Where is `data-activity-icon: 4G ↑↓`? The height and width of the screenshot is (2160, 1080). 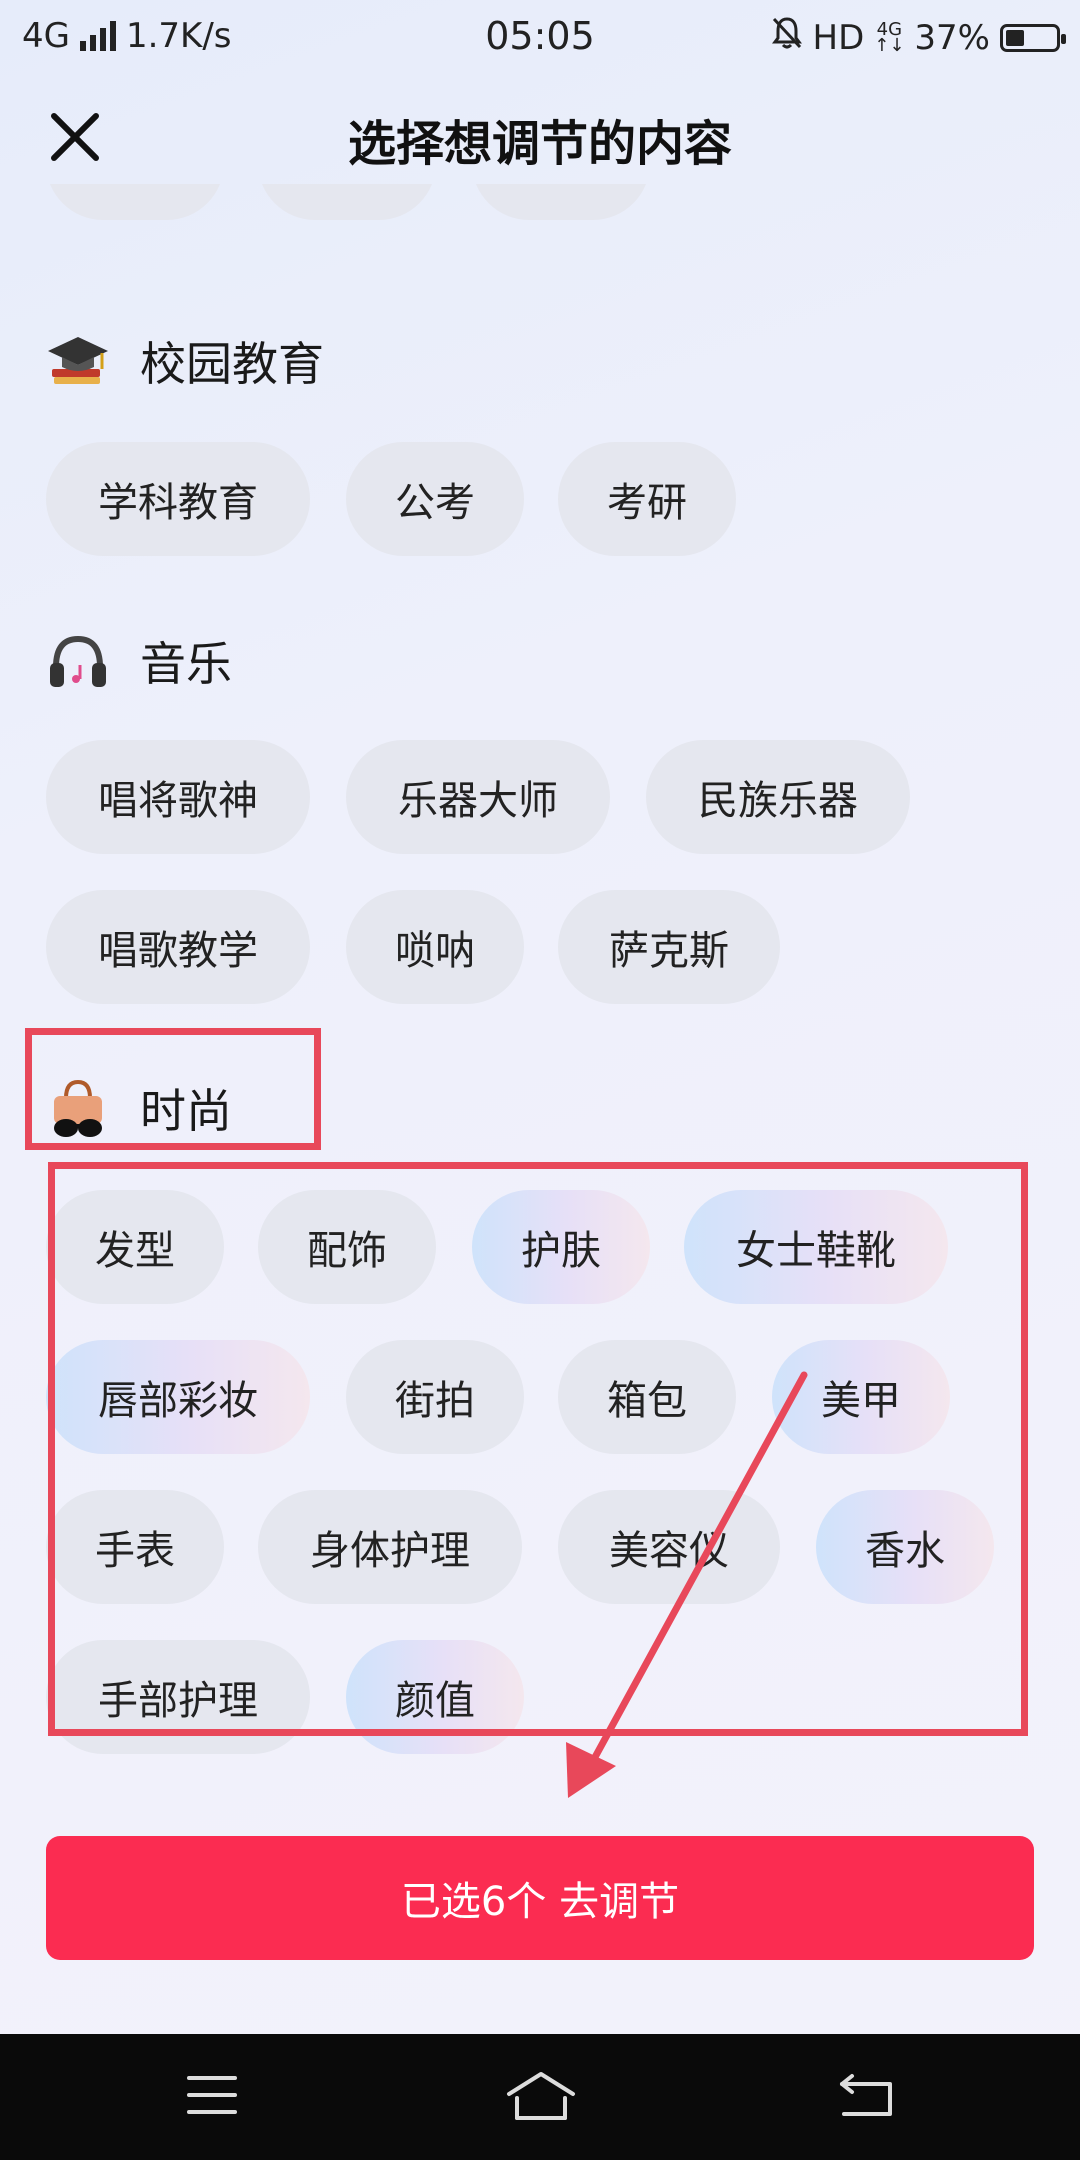 data-activity-icon: 4G ↑↓ is located at coordinates (889, 37).